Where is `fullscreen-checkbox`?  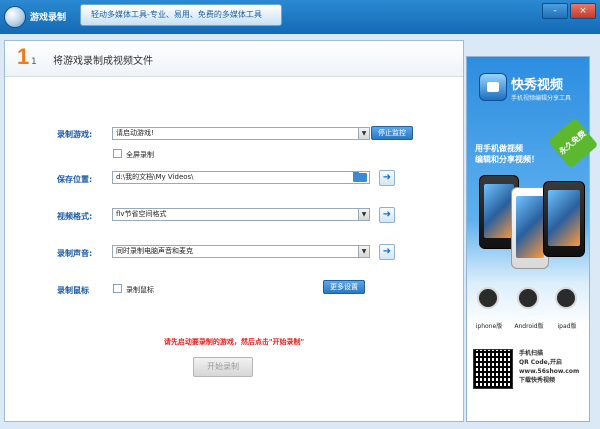
fullscreen-checkbox is located at coordinates (117, 153).